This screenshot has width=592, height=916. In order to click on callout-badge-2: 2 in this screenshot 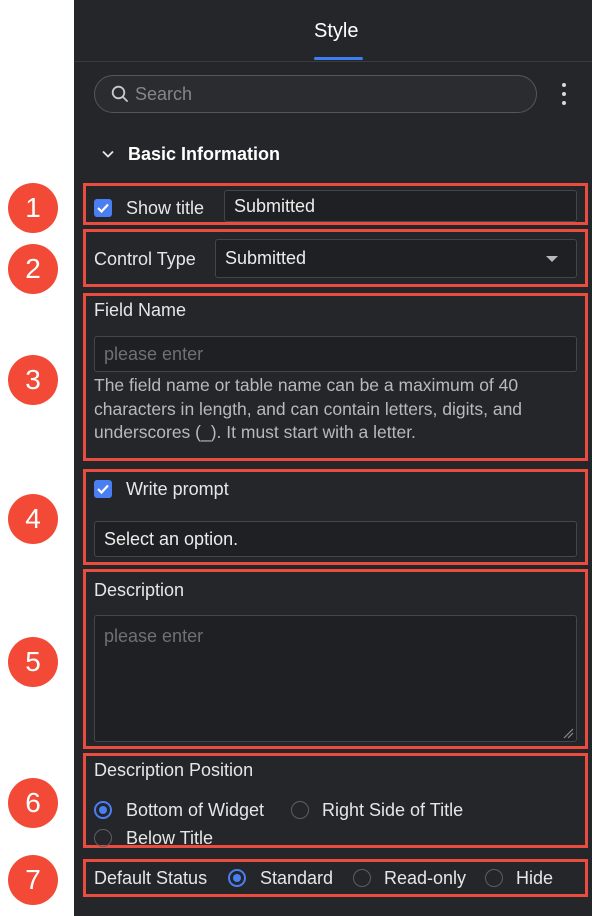, I will do `click(33, 269)`.